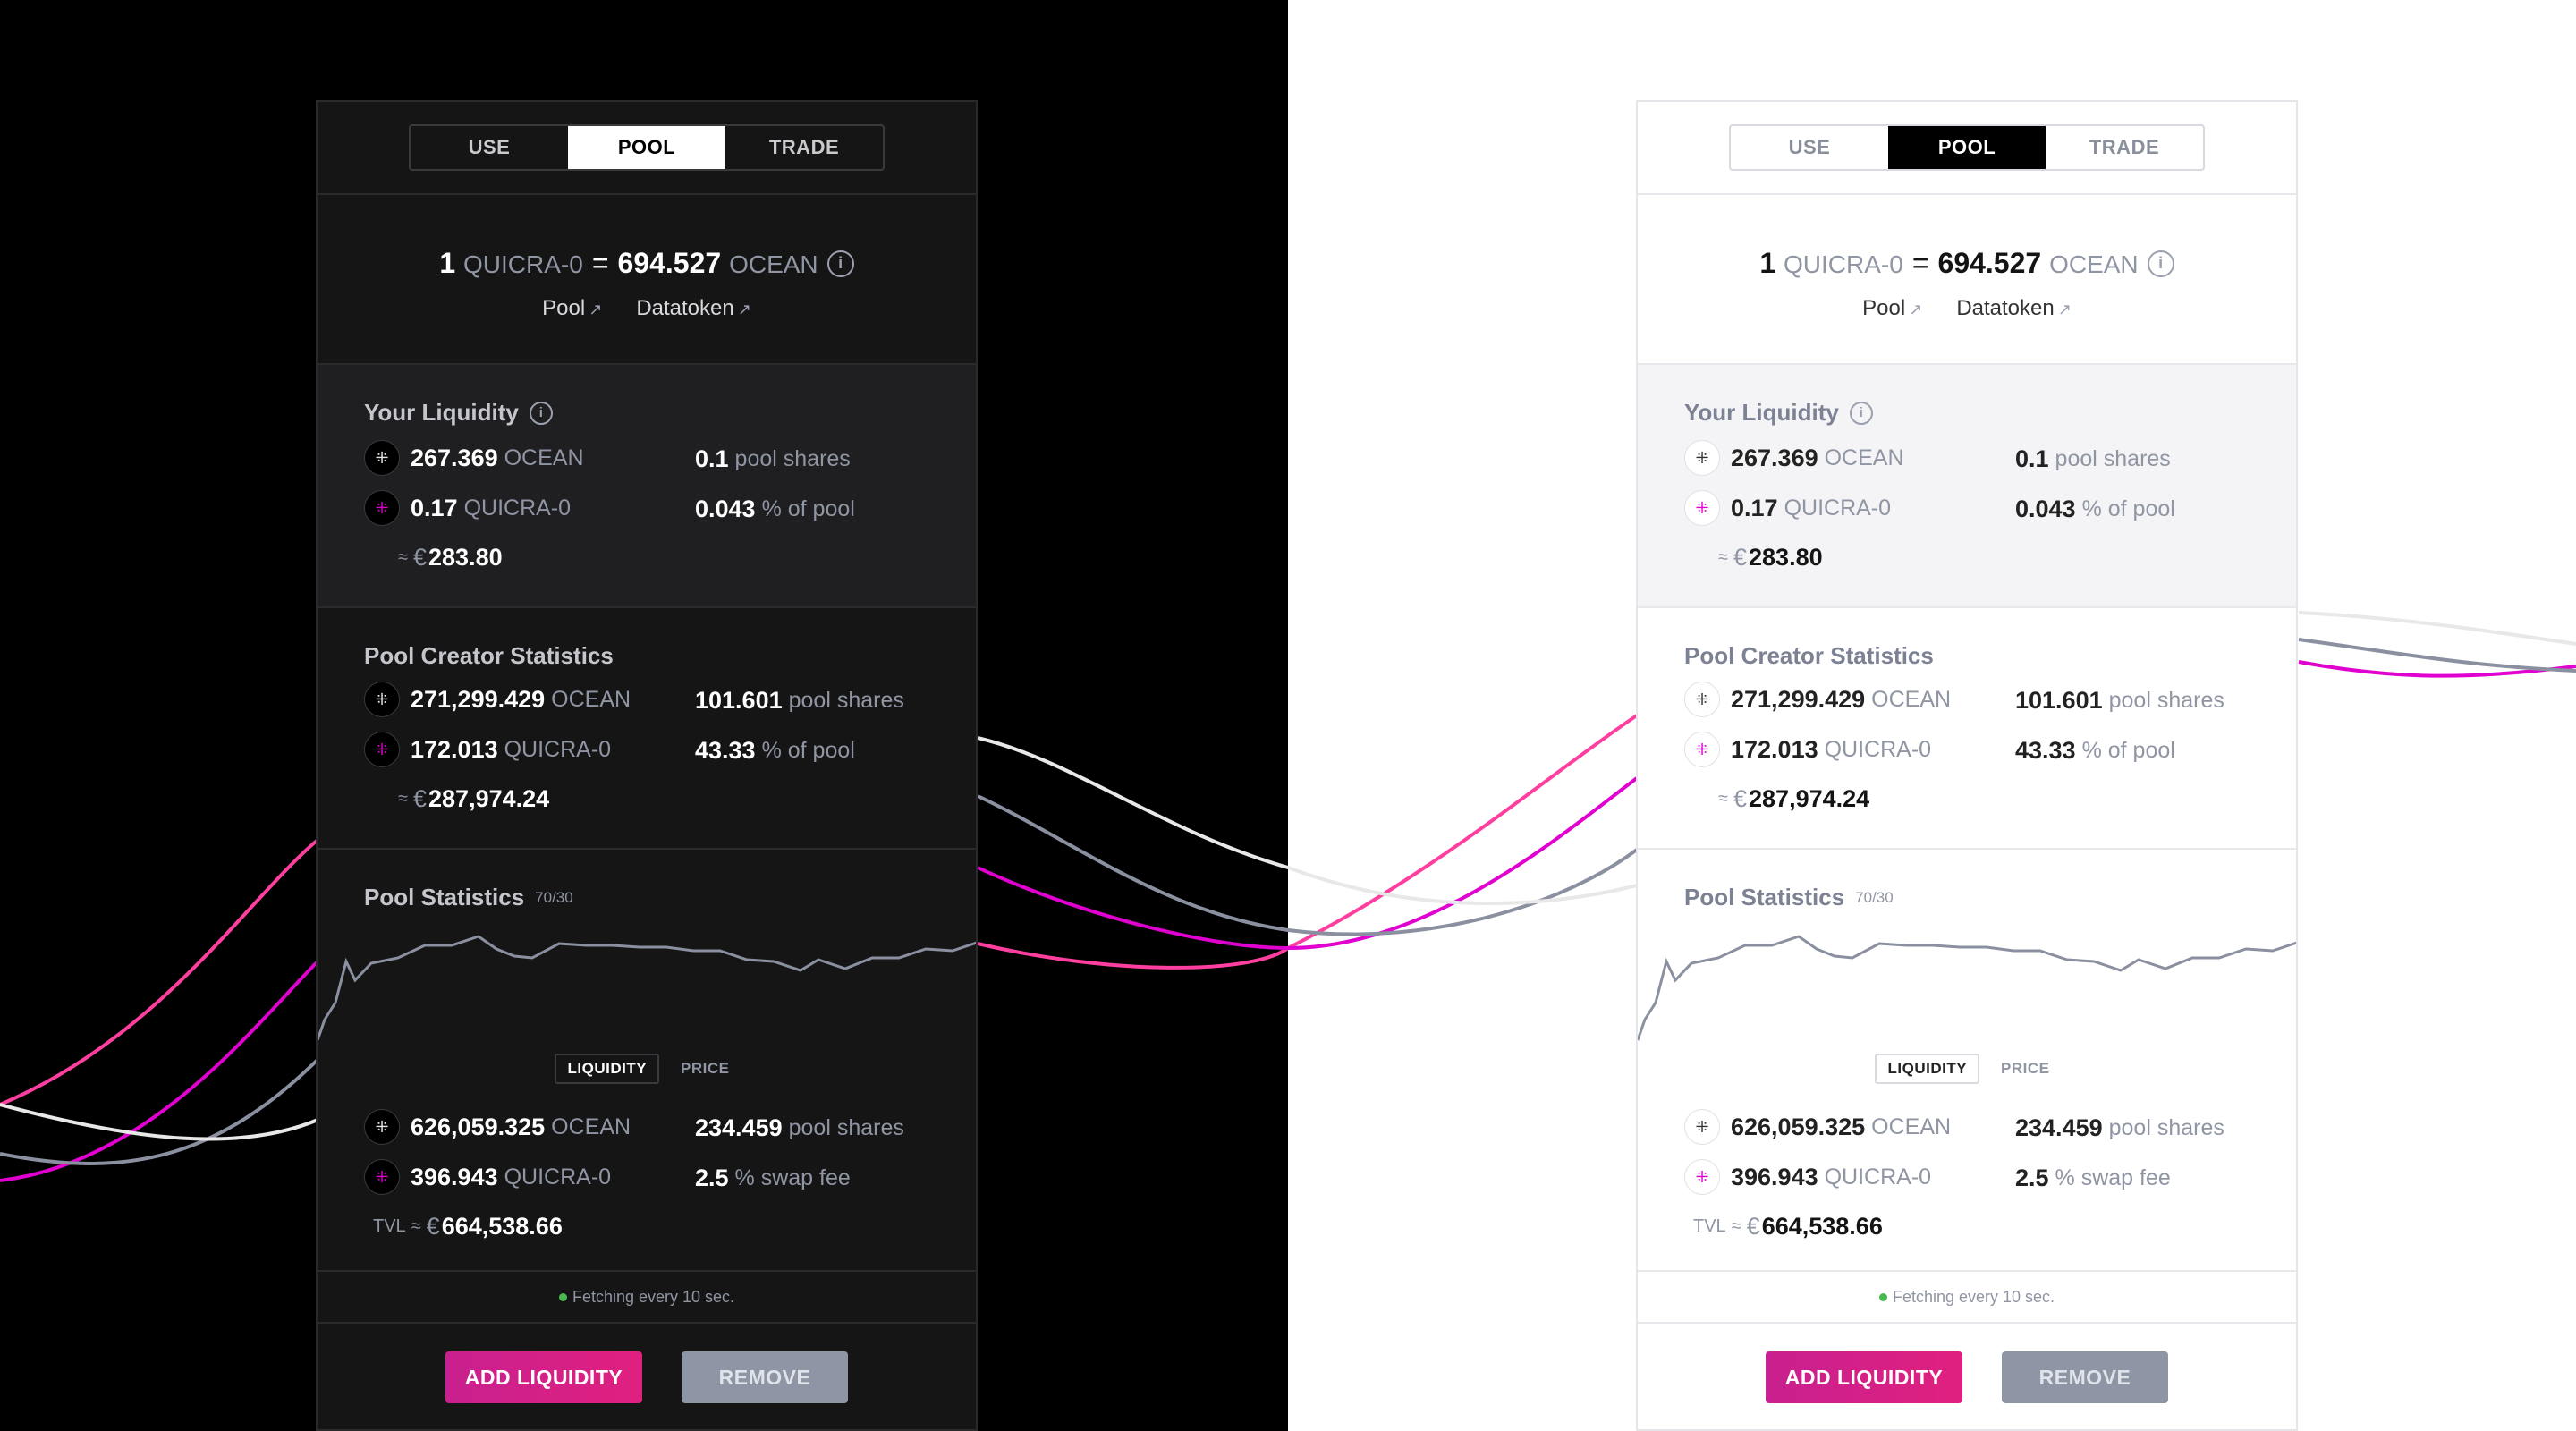  Describe the element at coordinates (773, 264) in the screenshot. I see `quote-symbol: OCEAN` at that location.